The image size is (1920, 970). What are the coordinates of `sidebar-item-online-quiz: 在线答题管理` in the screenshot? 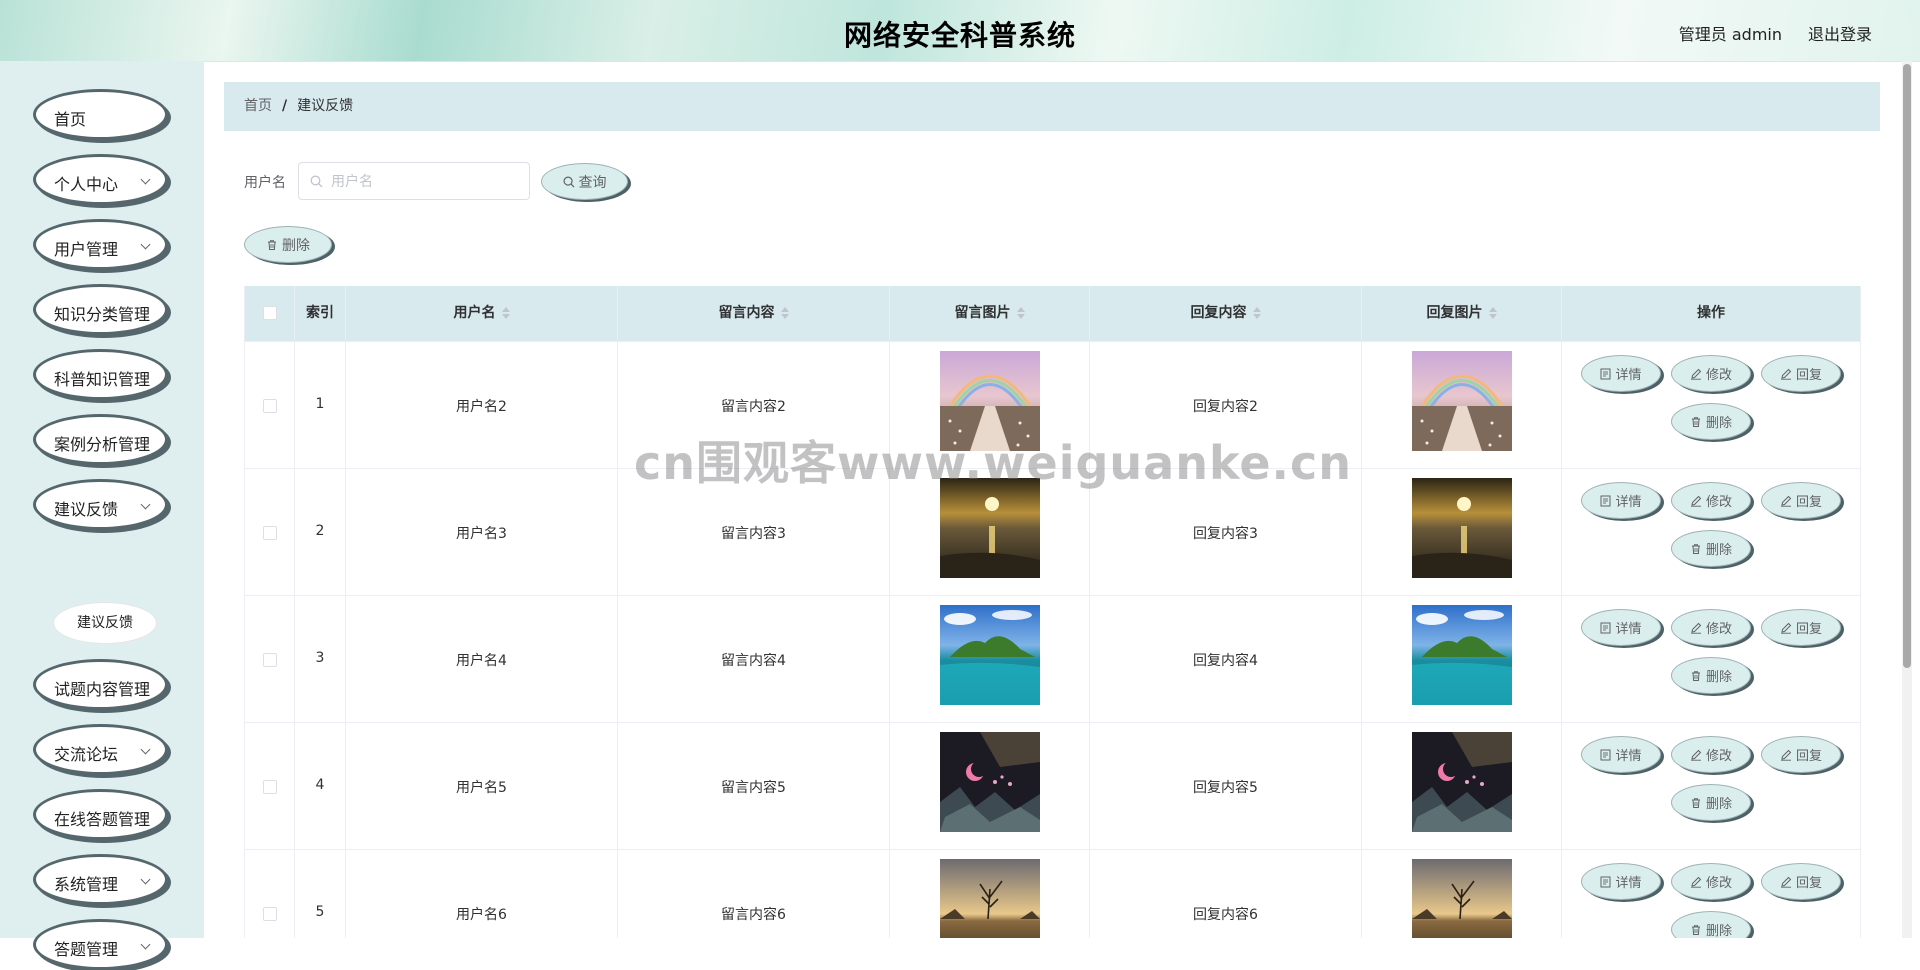 It's located at (100, 814).